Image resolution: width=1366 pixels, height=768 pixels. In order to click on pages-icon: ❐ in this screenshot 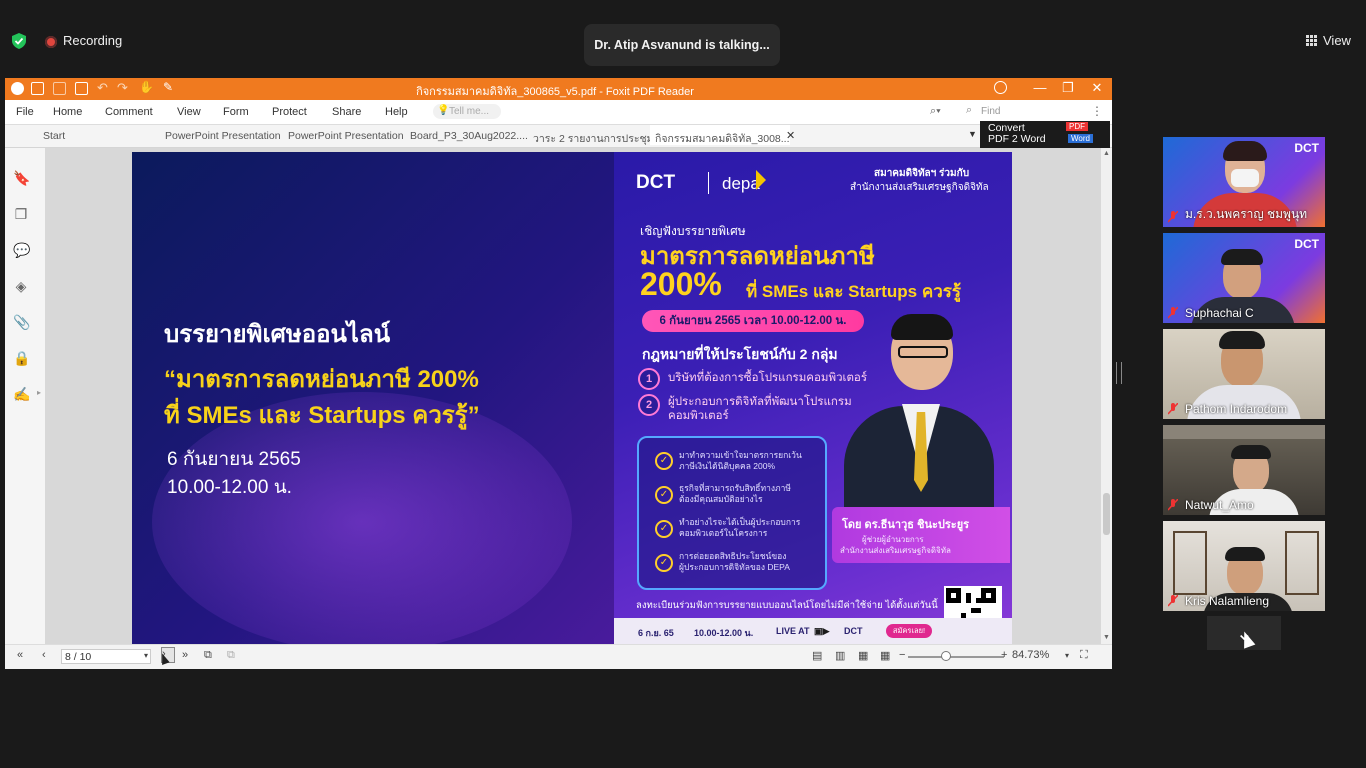, I will do `click(21, 214)`.